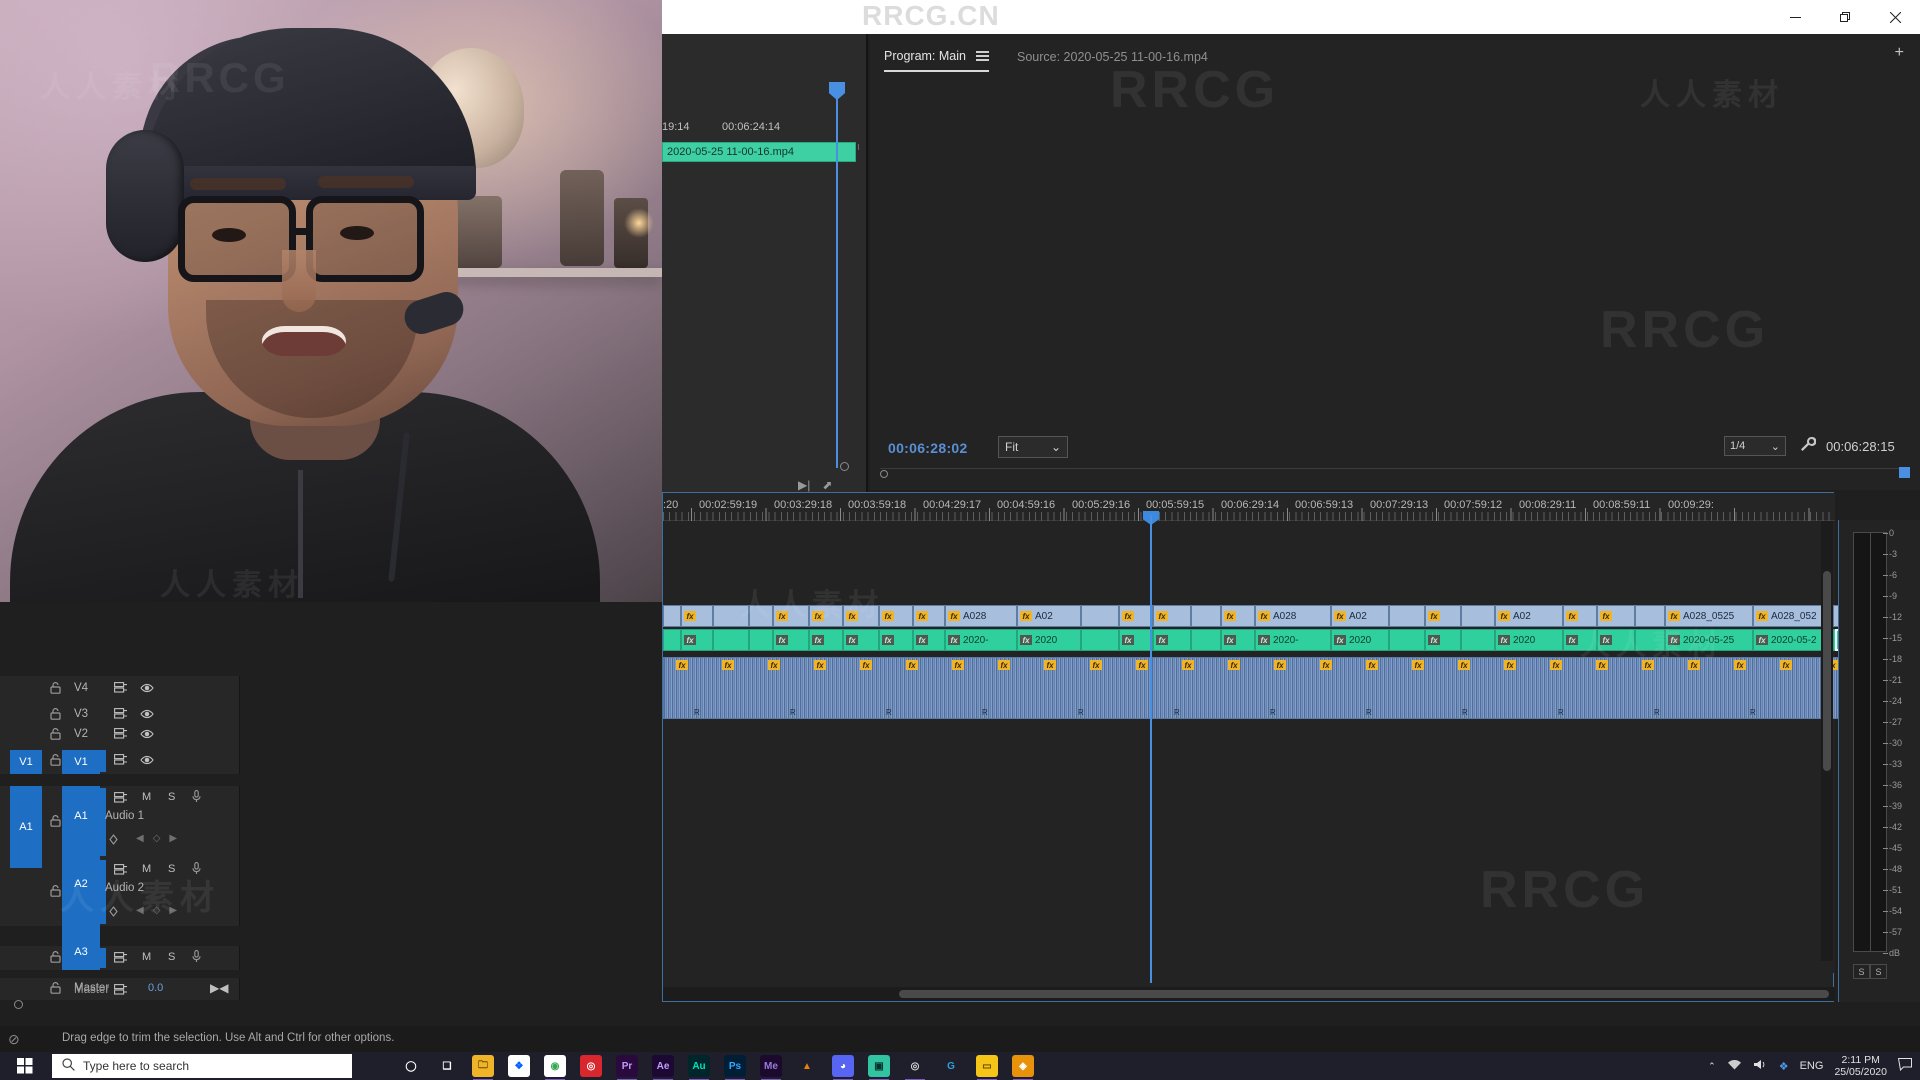 The image size is (1920, 1080). Describe the element at coordinates (483, 1067) in the screenshot. I see `file-explorer-icon: 🗀` at that location.